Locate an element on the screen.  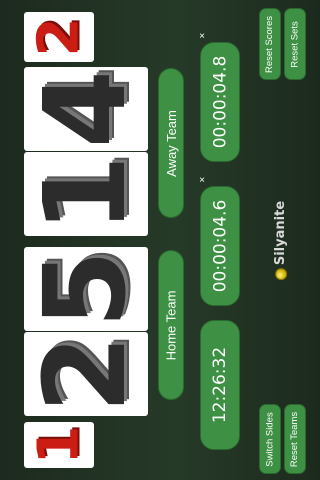
away-score-ones-card: 4 is located at coordinates (86, 109).